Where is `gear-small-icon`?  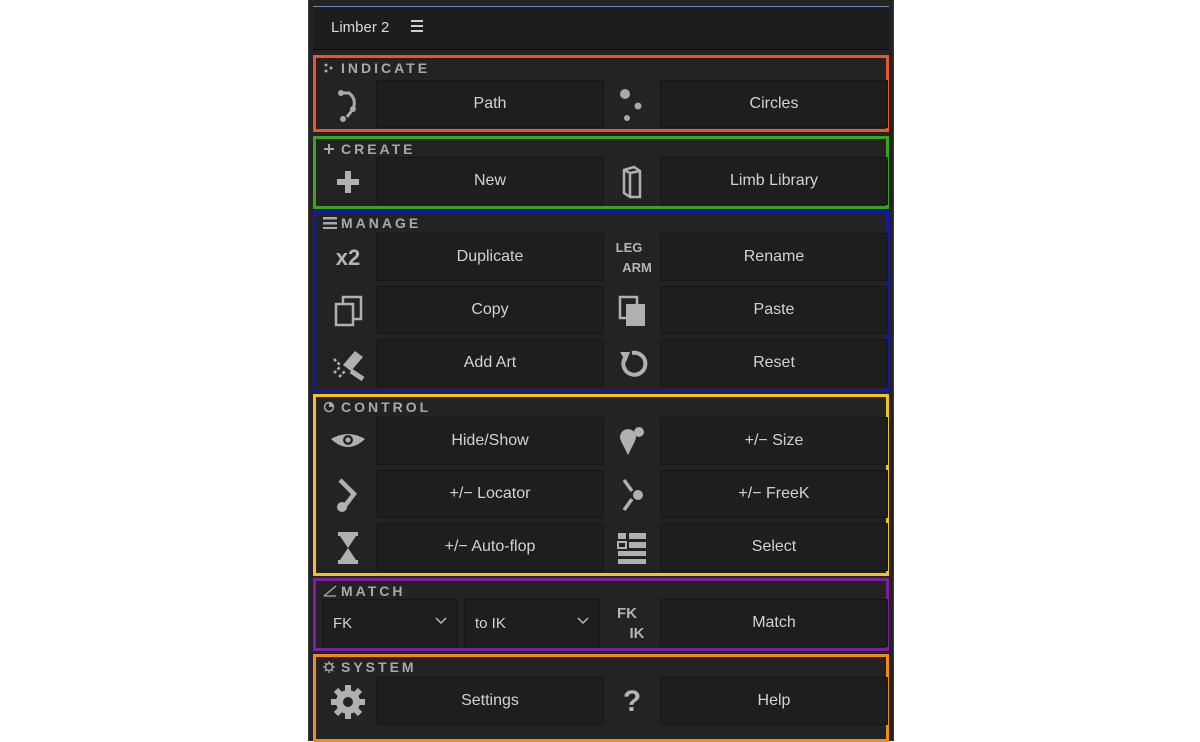
gear-small-icon is located at coordinates (329, 667).